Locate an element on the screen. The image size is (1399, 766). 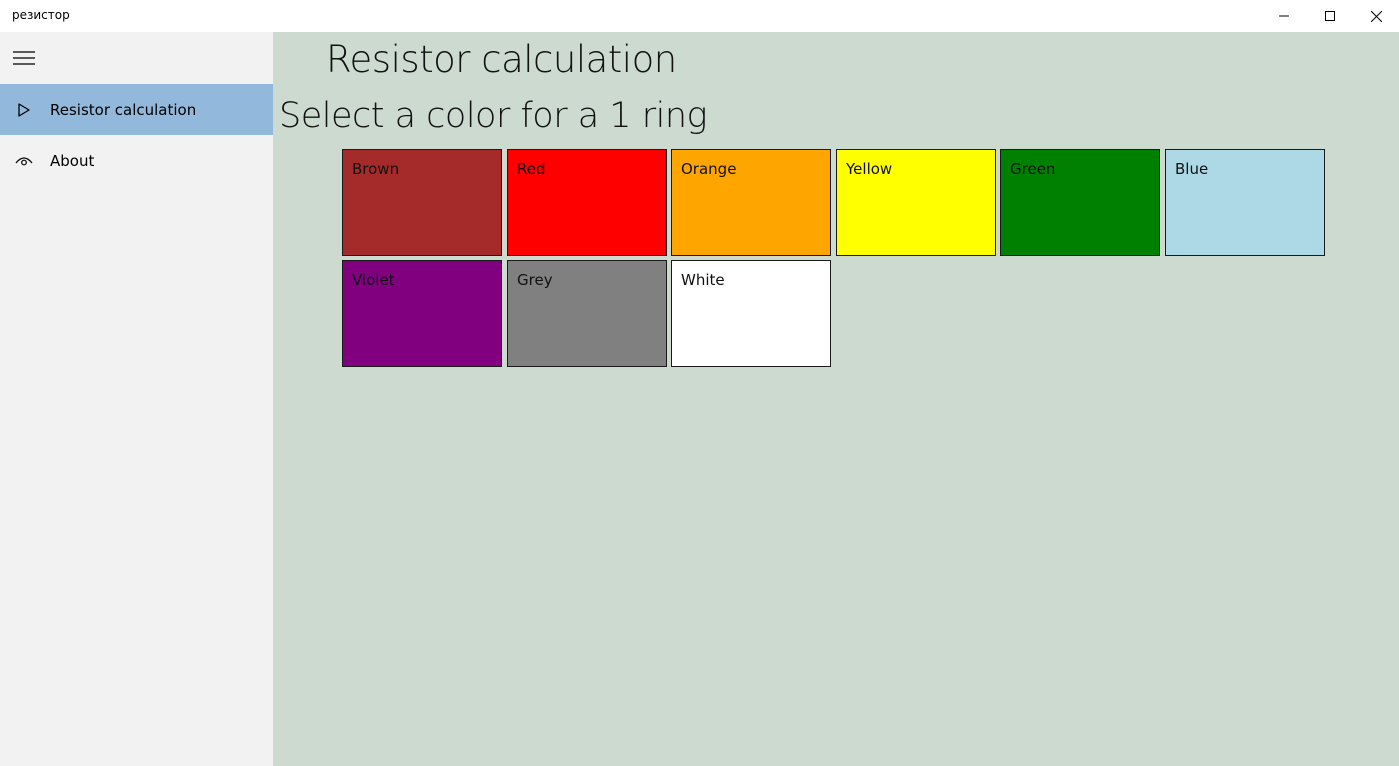
title-bar: резистор is located at coordinates (699, 16).